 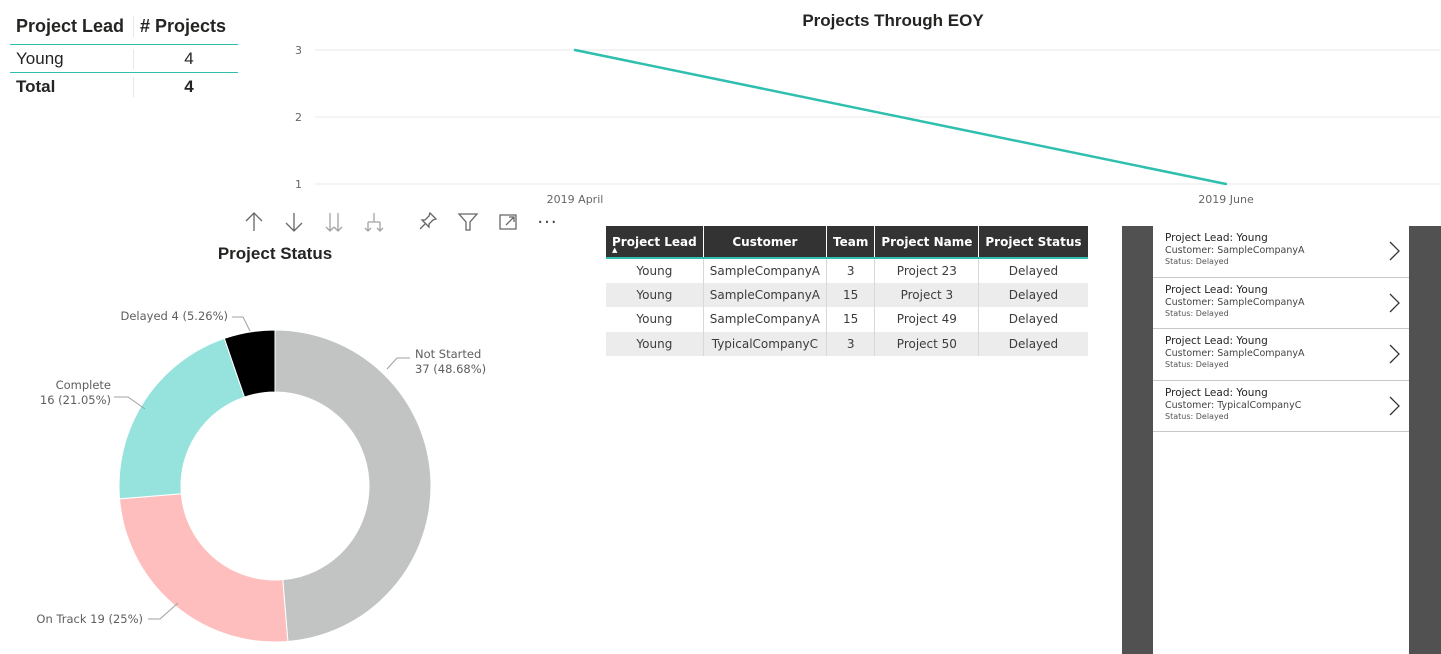 I want to click on y-tick-label: 2, so click(x=298, y=117).